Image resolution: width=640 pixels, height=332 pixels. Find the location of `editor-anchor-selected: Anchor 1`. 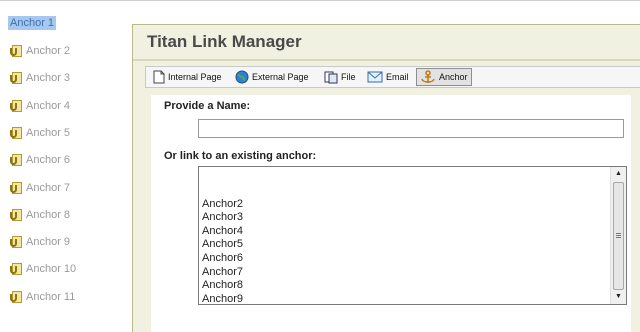

editor-anchor-selected: Anchor 1 is located at coordinates (32, 23).